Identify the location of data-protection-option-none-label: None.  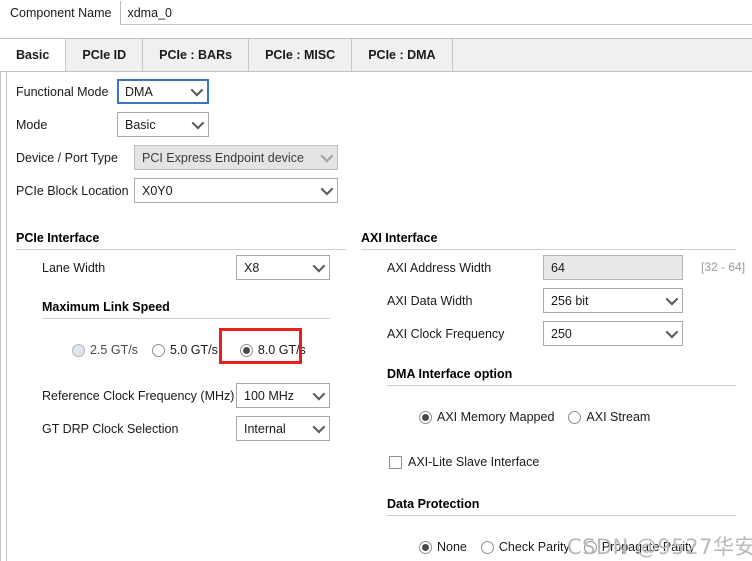
(452, 547).